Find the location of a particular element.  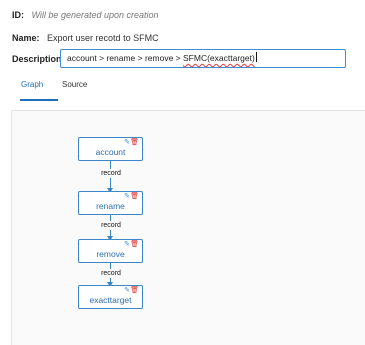

tab-graph: Graph is located at coordinates (32, 84).